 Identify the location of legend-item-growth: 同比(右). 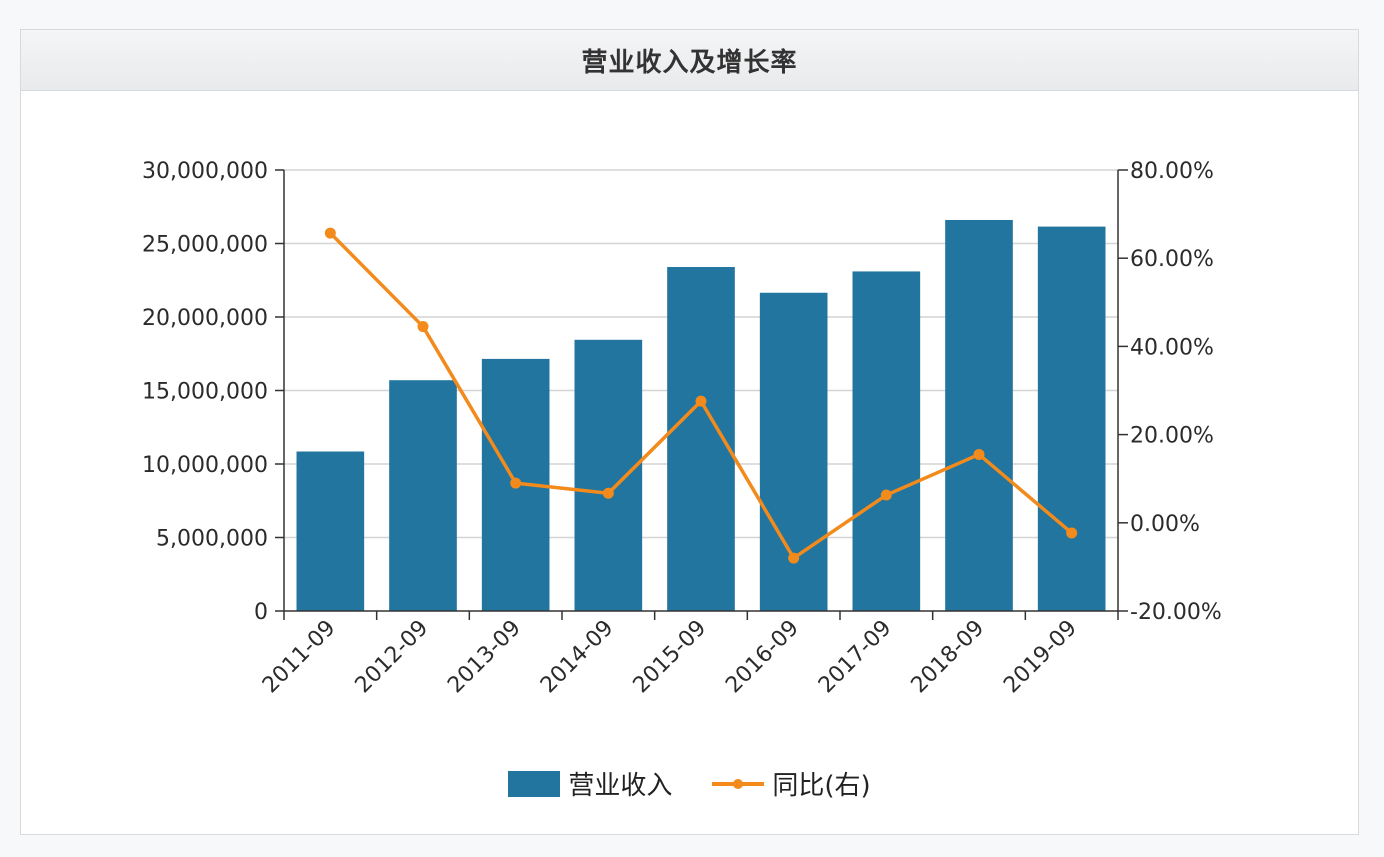
(791, 783).